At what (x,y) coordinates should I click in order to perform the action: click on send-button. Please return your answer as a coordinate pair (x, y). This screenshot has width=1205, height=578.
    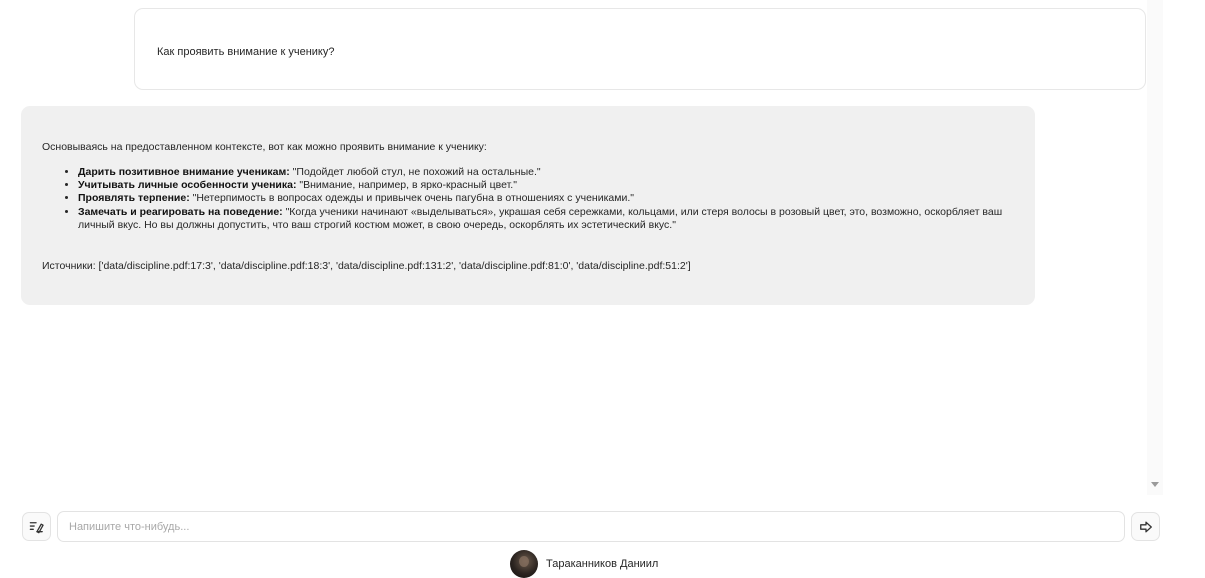
    Looking at the image, I should click on (1145, 526).